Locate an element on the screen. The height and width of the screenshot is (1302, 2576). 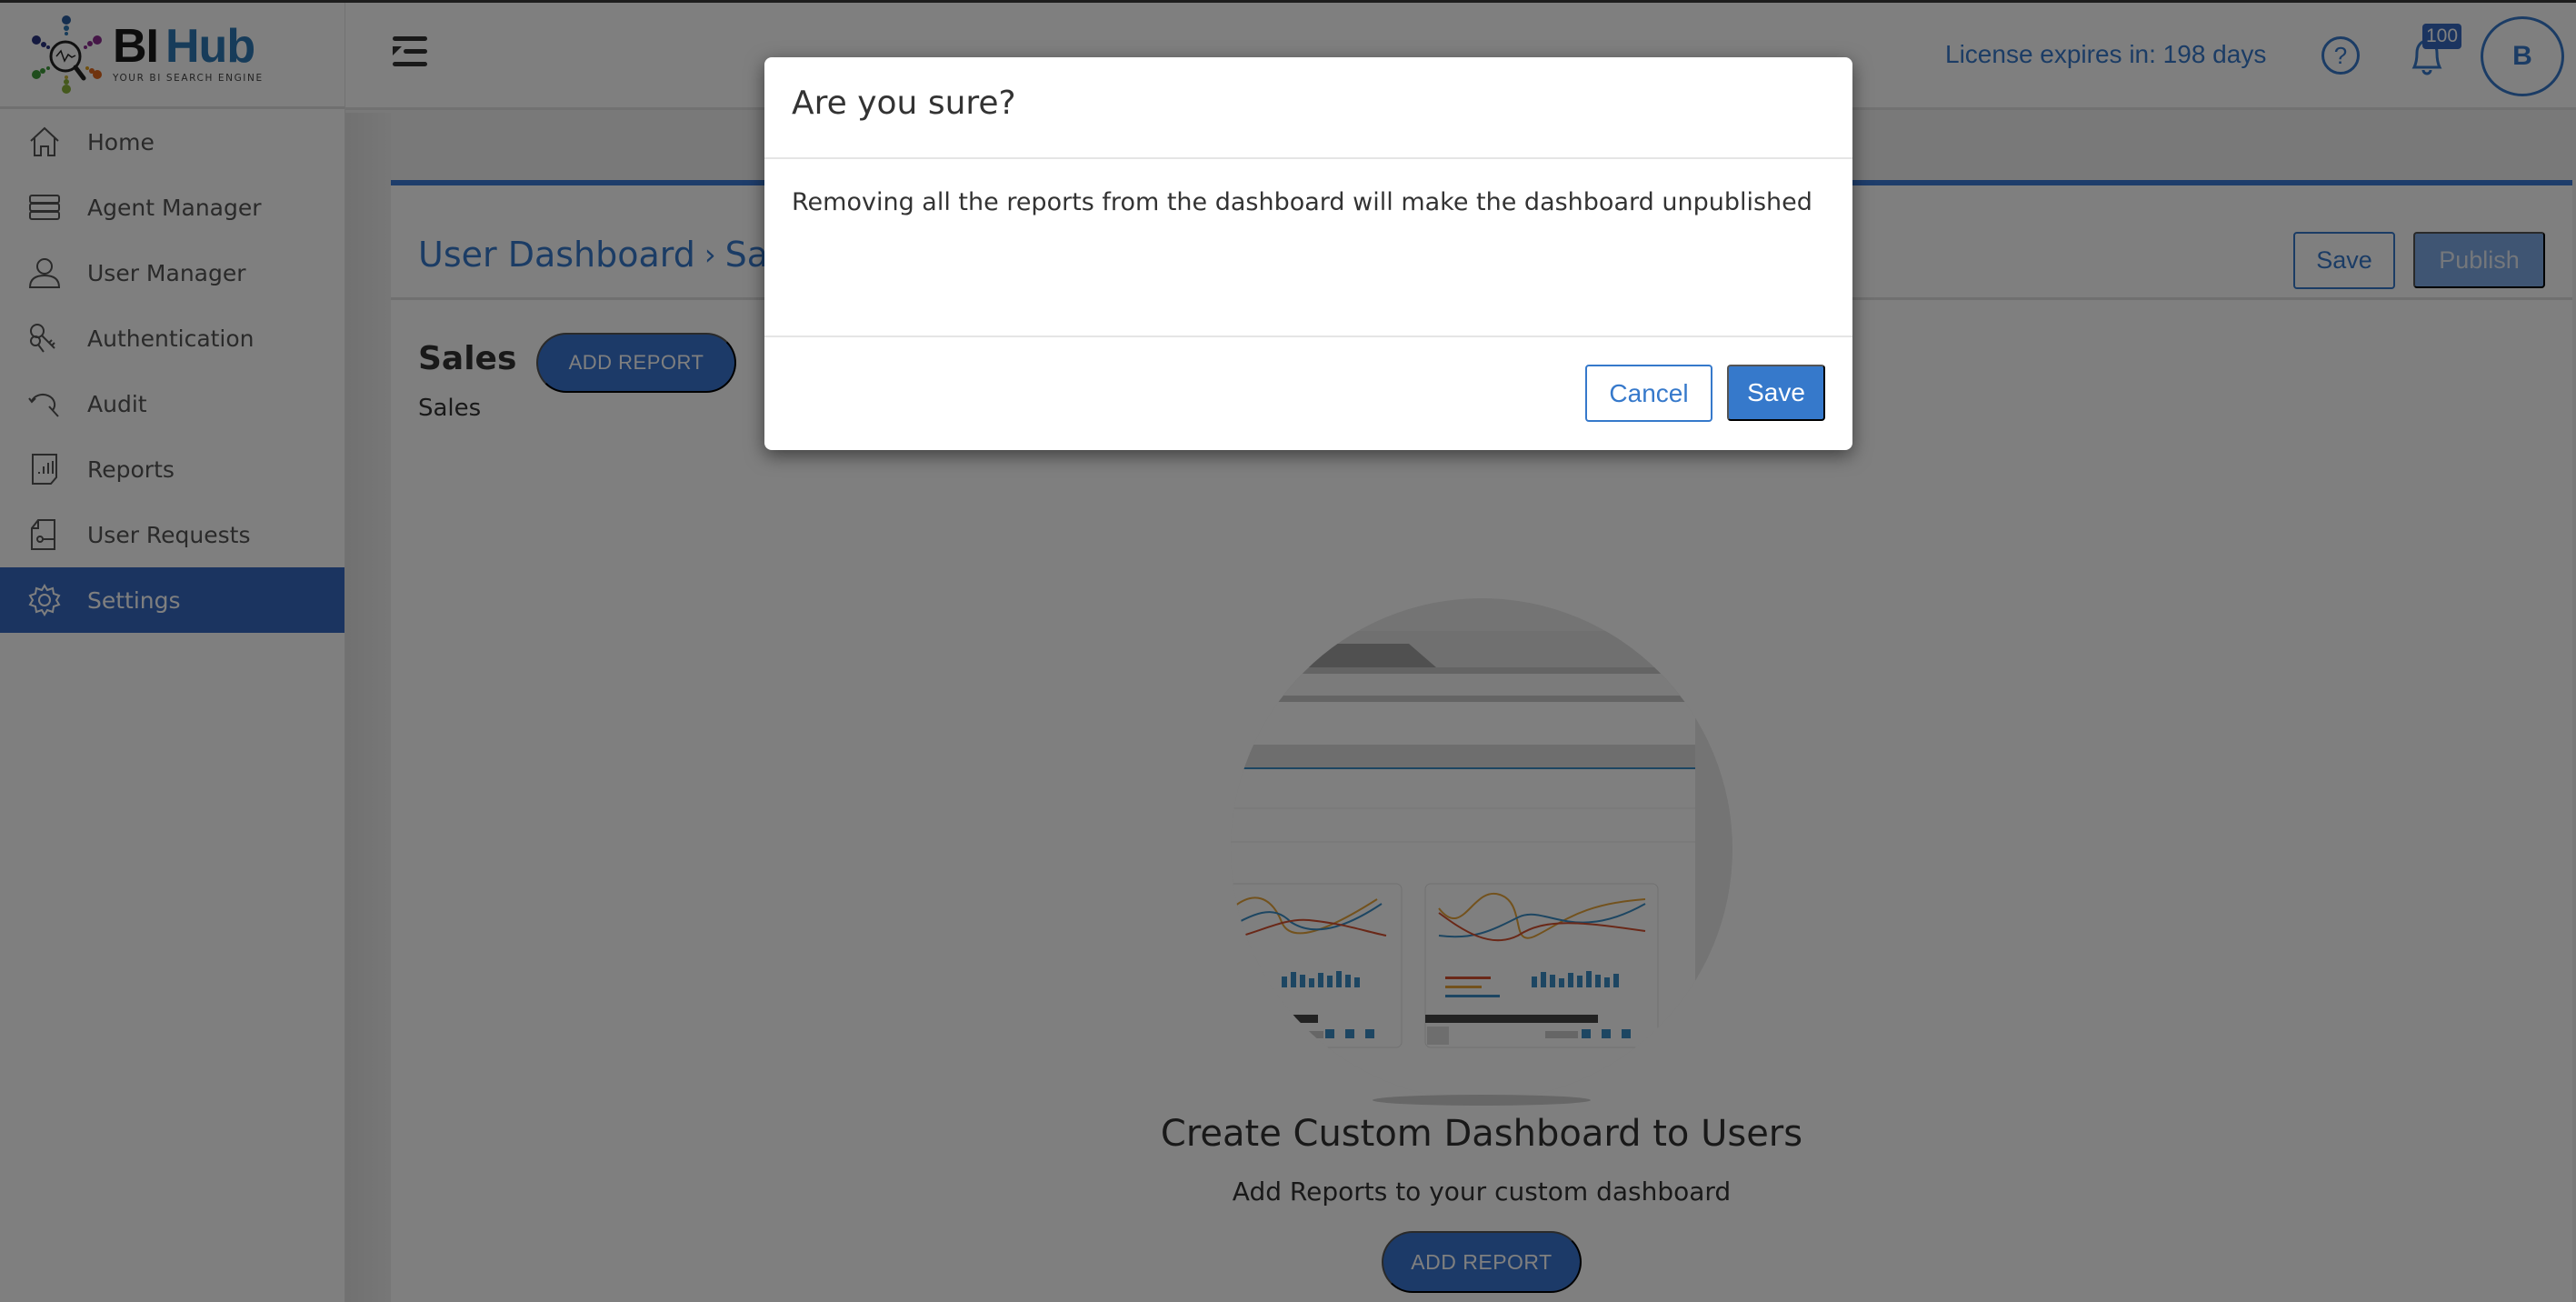
dialog-title: Are you sure? is located at coordinates (904, 103).